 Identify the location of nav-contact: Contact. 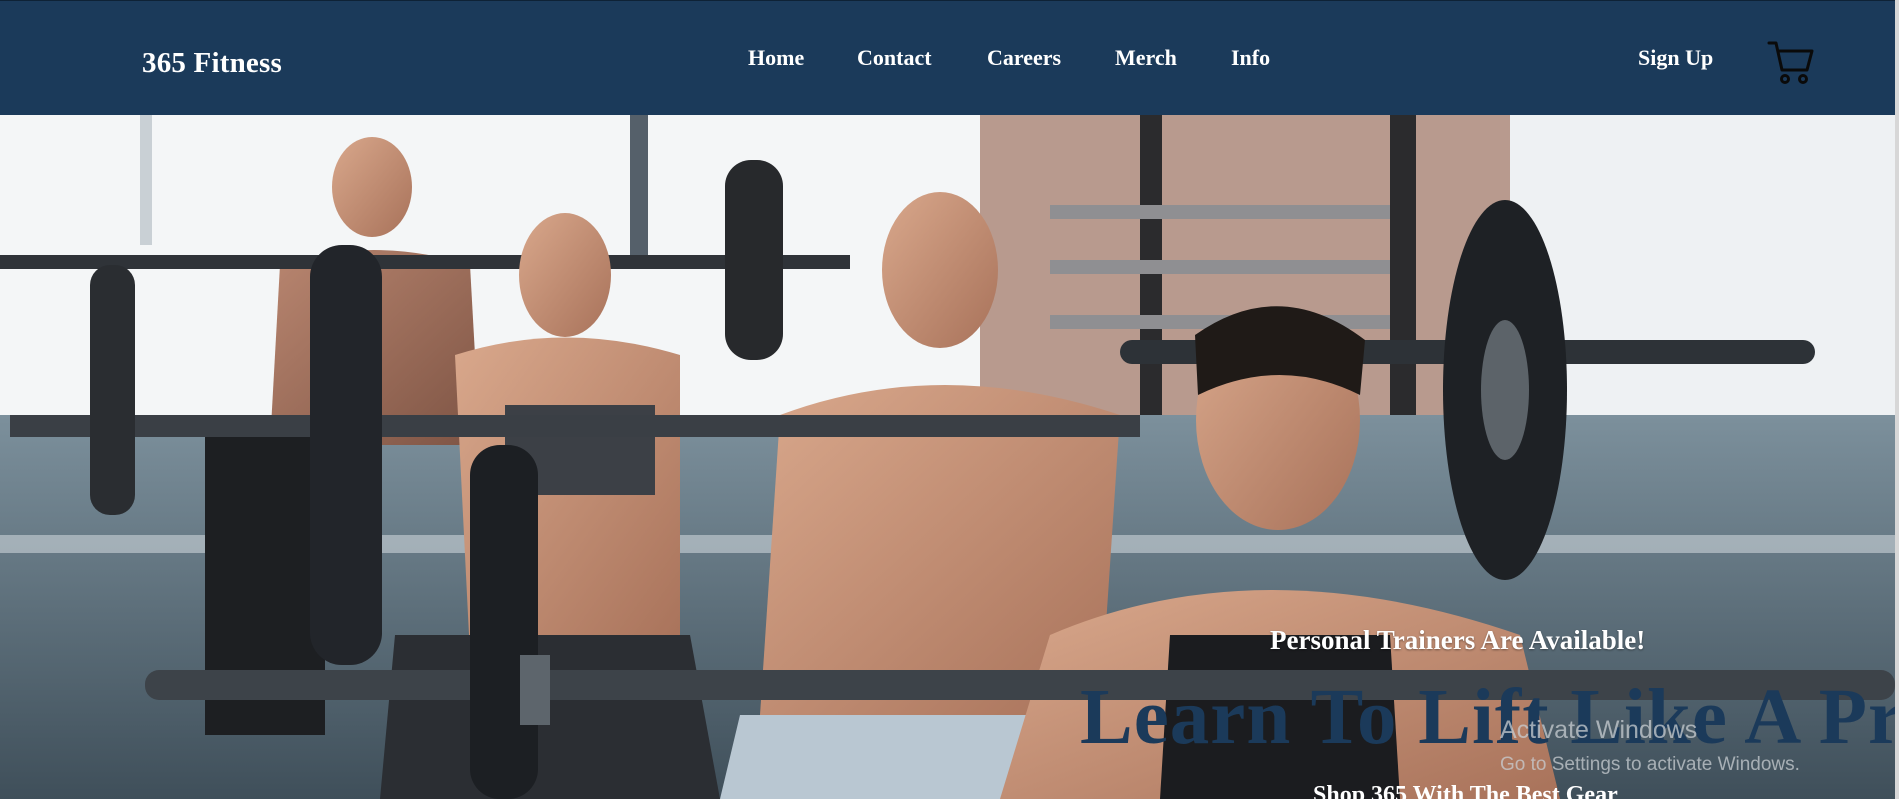
(894, 58).